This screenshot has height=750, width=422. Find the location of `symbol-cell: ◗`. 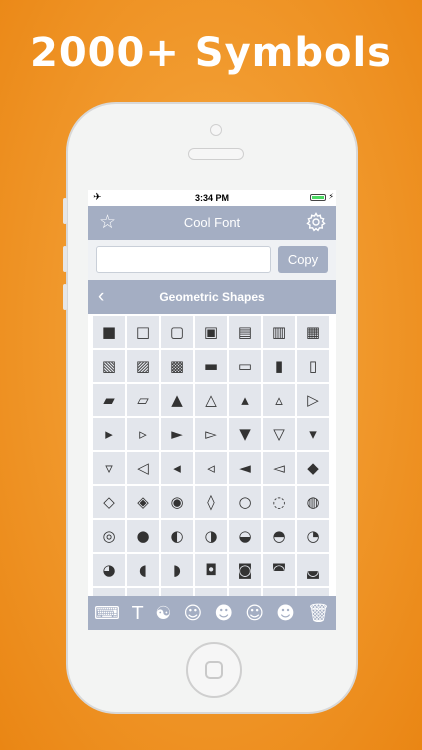

symbol-cell: ◗ is located at coordinates (177, 570).